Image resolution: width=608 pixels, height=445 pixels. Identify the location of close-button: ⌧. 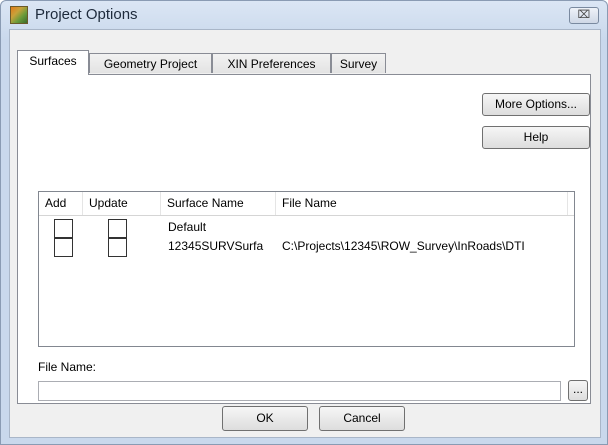
(584, 15).